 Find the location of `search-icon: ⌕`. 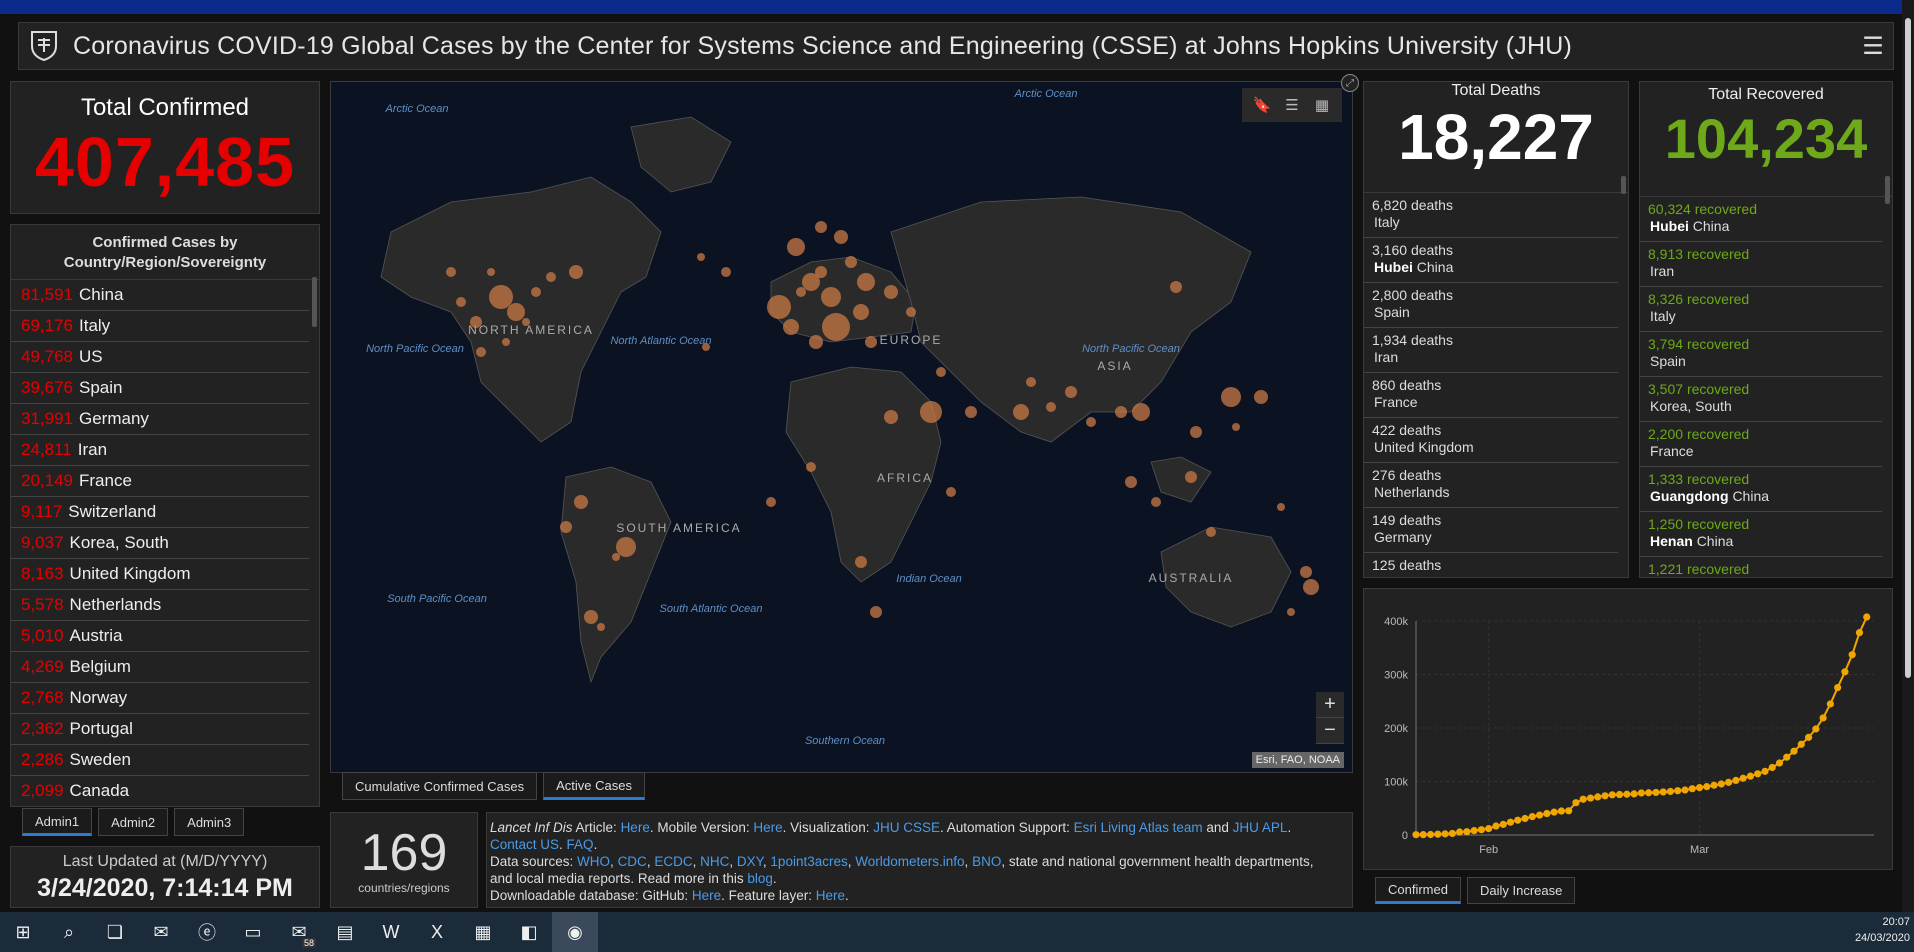

search-icon: ⌕ is located at coordinates (69, 932).